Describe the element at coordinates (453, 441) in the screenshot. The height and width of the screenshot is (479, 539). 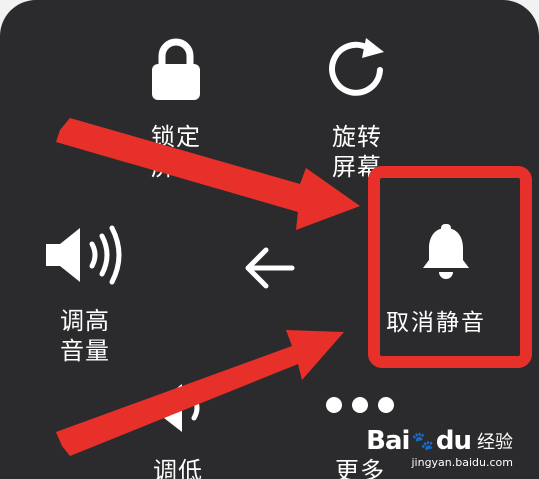
I see `watermark-brand-suffix: du` at that location.